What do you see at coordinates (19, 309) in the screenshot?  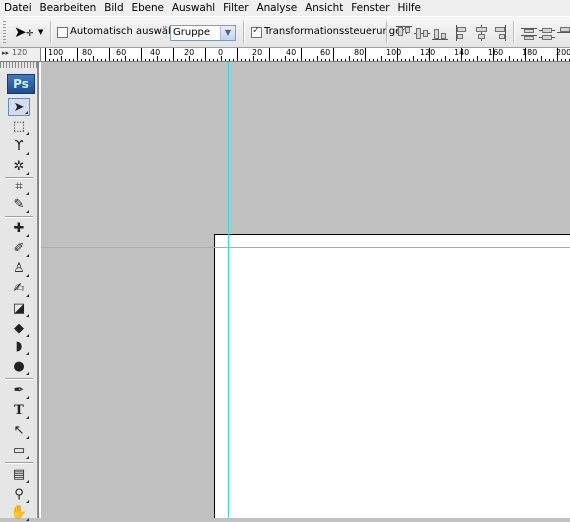 I see `eraser-tool-icon: ◪` at bounding box center [19, 309].